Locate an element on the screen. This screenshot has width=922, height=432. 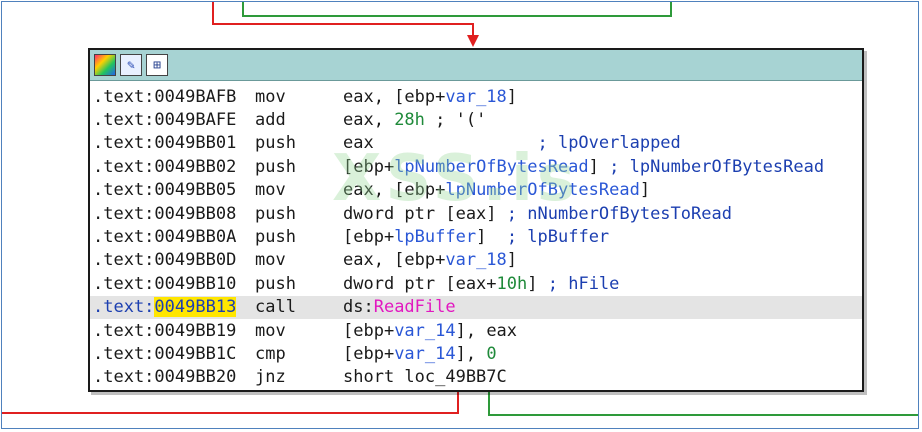
disassembly-line: .text:0049BB20 jnz short loc_49BB7C is located at coordinates (476, 377).